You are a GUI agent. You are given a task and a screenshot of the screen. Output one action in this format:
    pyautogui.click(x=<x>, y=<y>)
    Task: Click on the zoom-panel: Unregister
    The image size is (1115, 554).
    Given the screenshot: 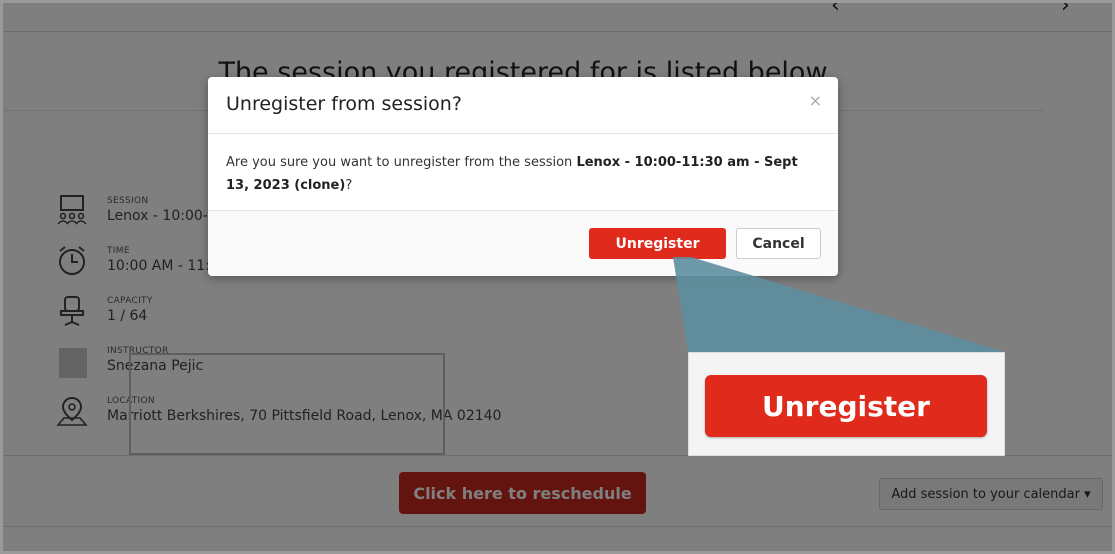 What is the action you would take?
    pyautogui.click(x=846, y=404)
    